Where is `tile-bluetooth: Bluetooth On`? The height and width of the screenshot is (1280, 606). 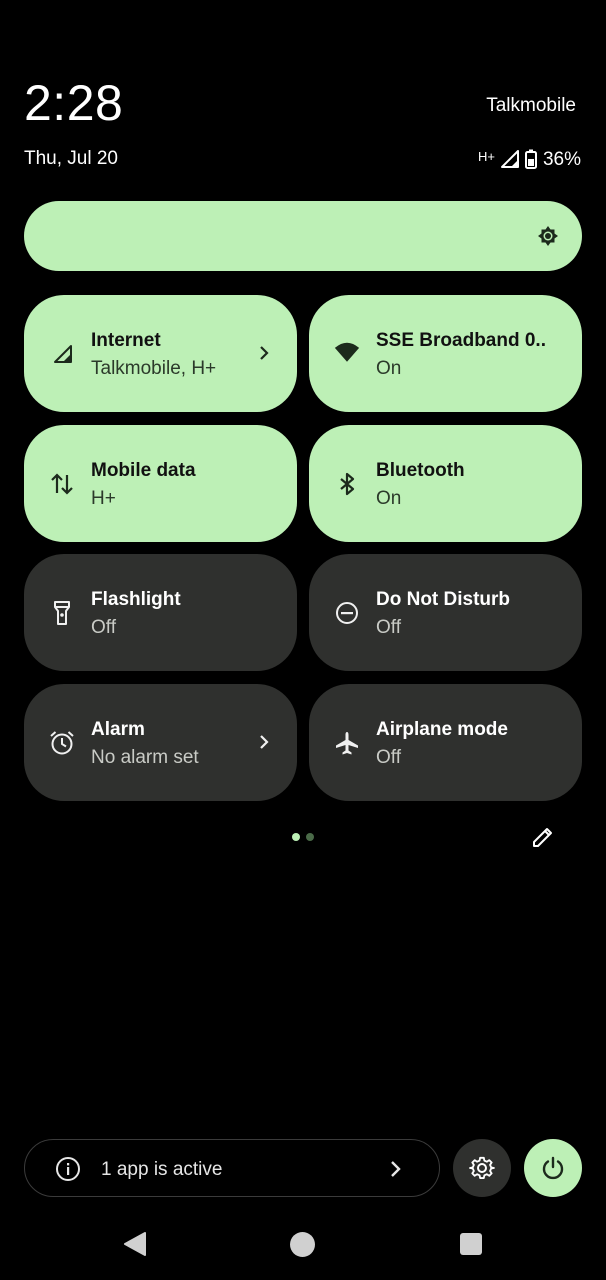 tile-bluetooth: Bluetooth On is located at coordinates (445, 483).